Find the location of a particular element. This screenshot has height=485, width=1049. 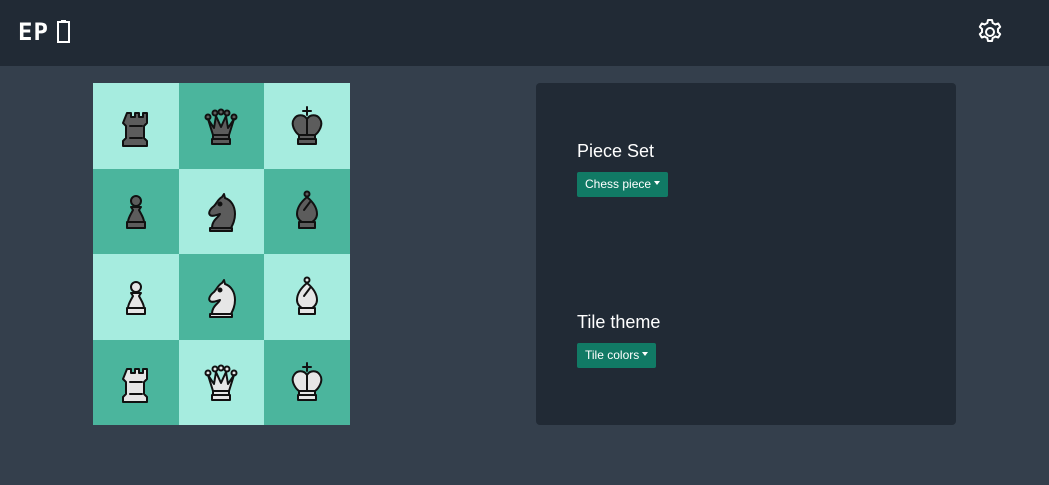

white-queen-icon is located at coordinates (221, 382).